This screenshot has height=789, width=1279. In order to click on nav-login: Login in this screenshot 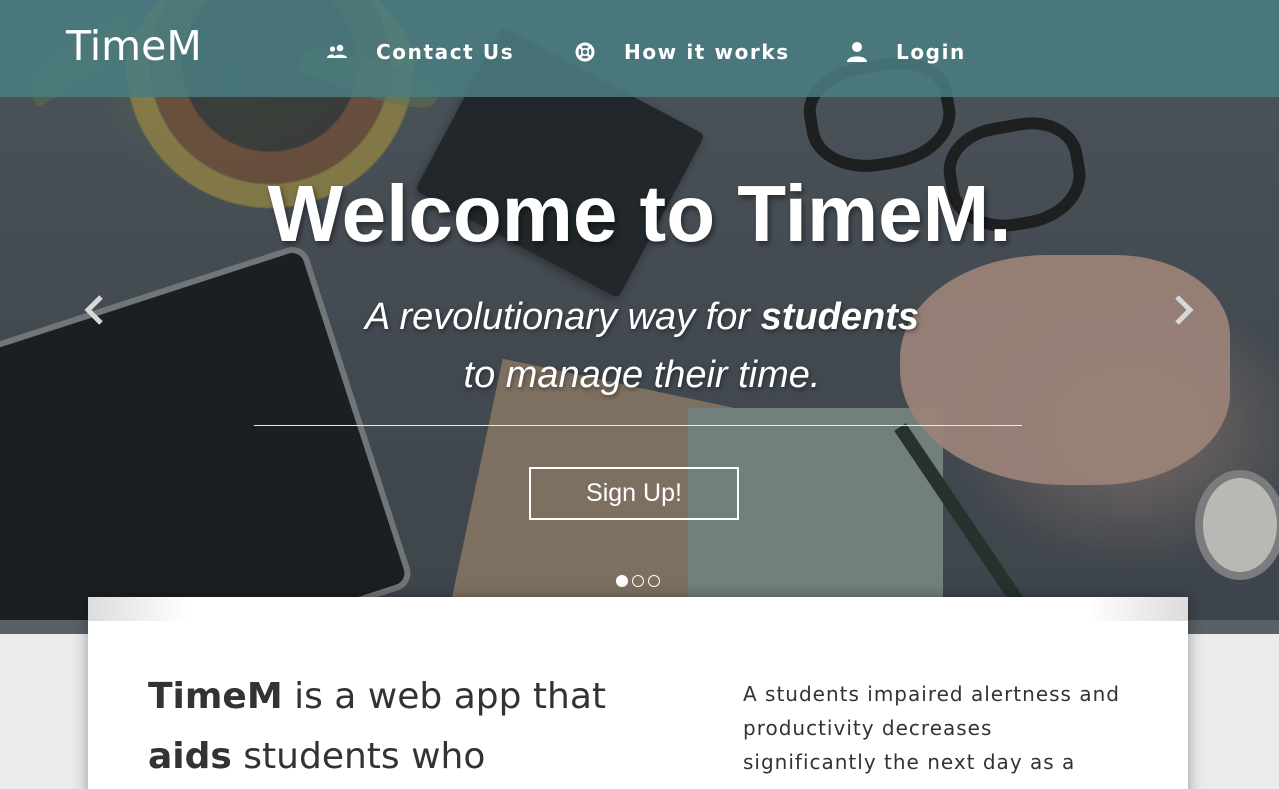, I will do `click(906, 52)`.